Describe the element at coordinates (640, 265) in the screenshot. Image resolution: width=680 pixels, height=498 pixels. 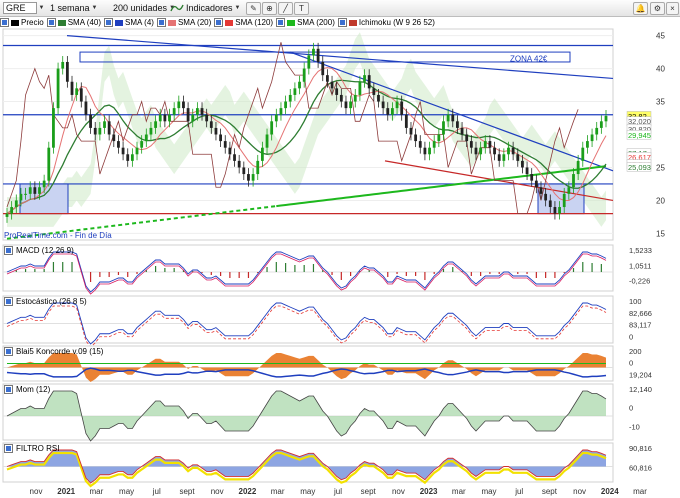
I see `indicator-axis-label: 1,0511` at that location.